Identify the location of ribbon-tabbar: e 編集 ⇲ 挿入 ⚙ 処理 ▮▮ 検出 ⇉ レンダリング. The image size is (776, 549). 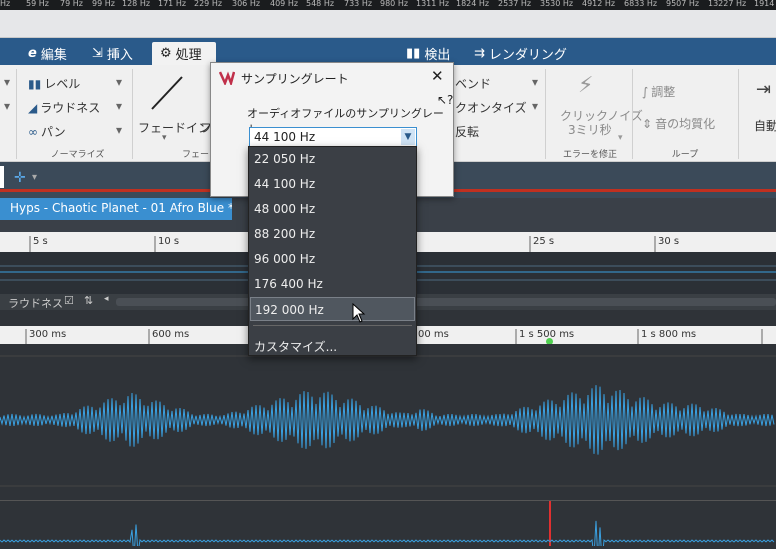
(388, 51).